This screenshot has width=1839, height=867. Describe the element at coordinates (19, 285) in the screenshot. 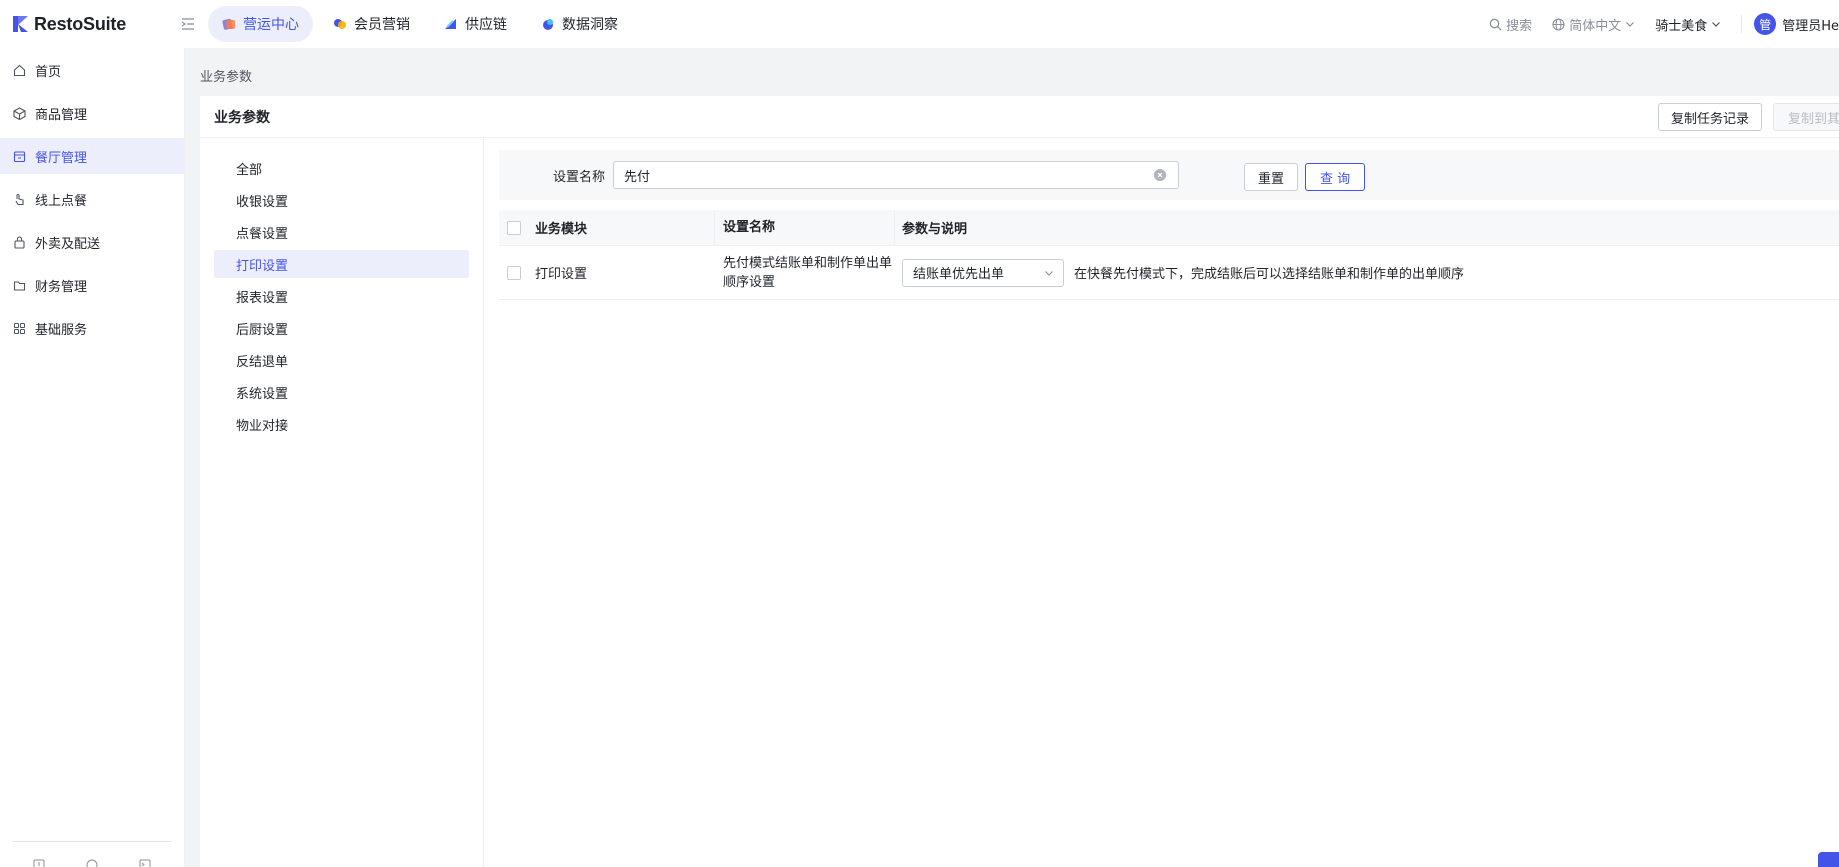

I see `finance-icon` at that location.